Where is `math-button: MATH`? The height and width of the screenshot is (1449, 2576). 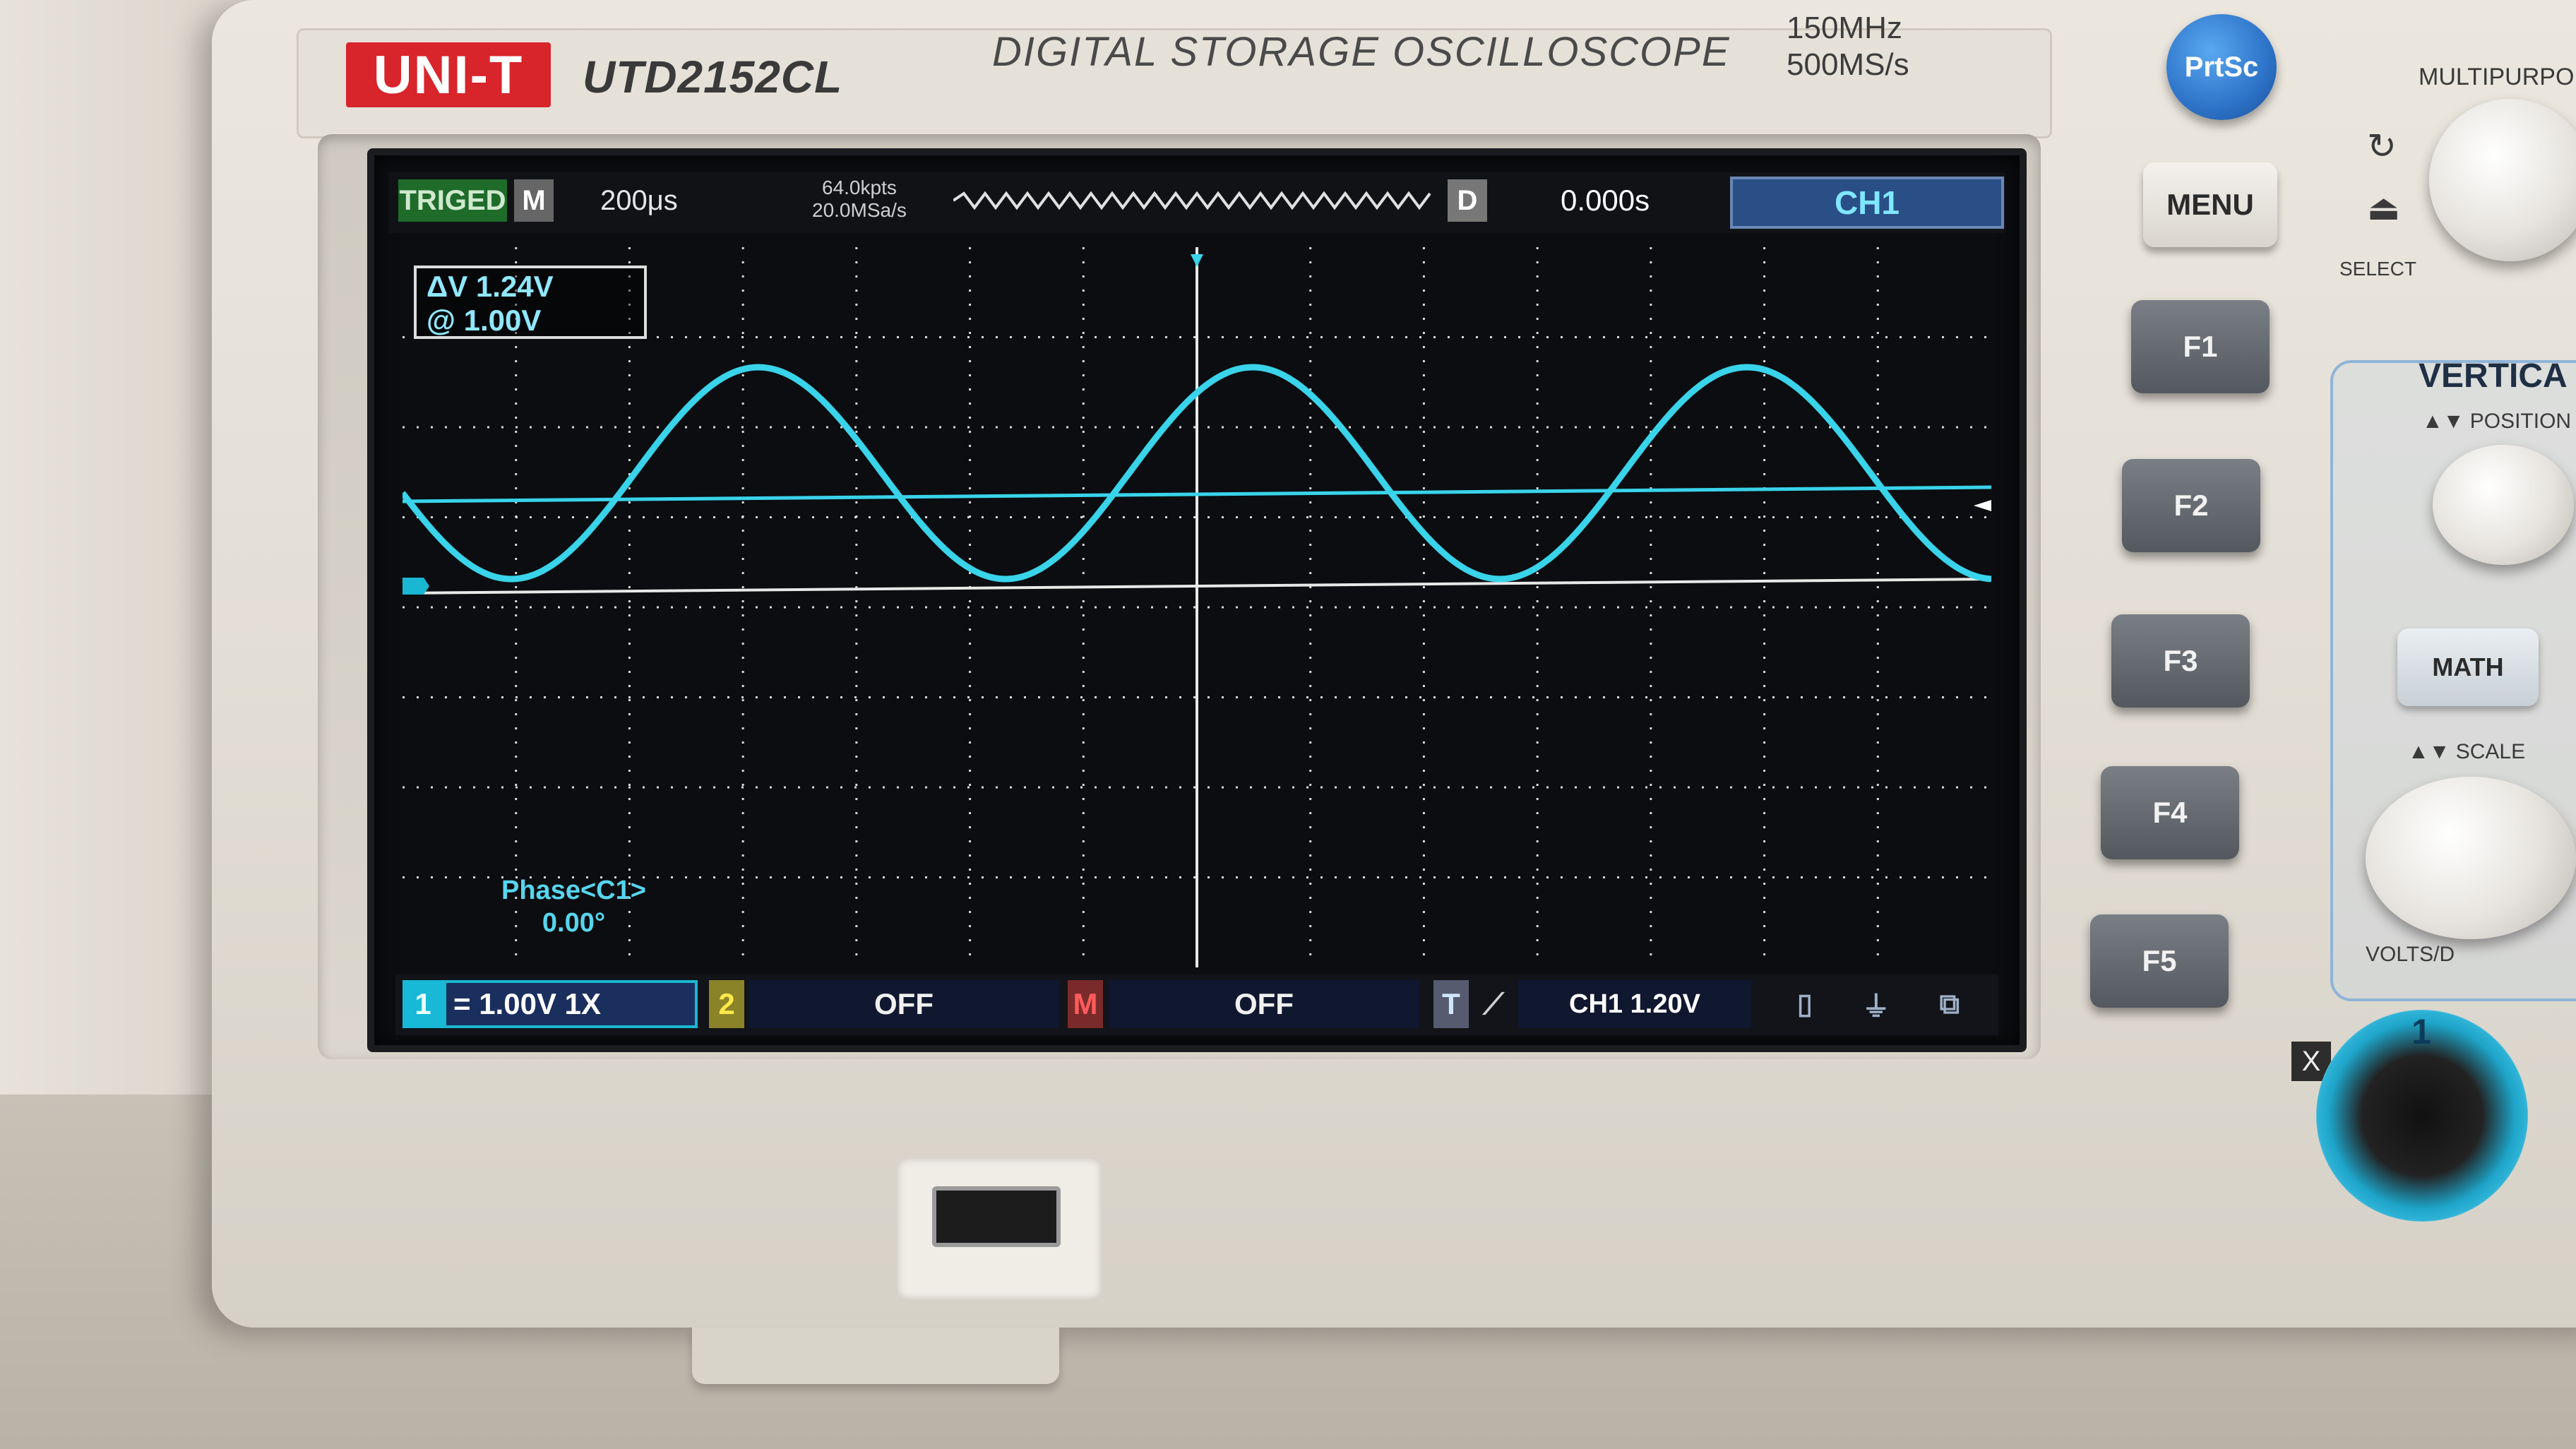 math-button: MATH is located at coordinates (2468, 667).